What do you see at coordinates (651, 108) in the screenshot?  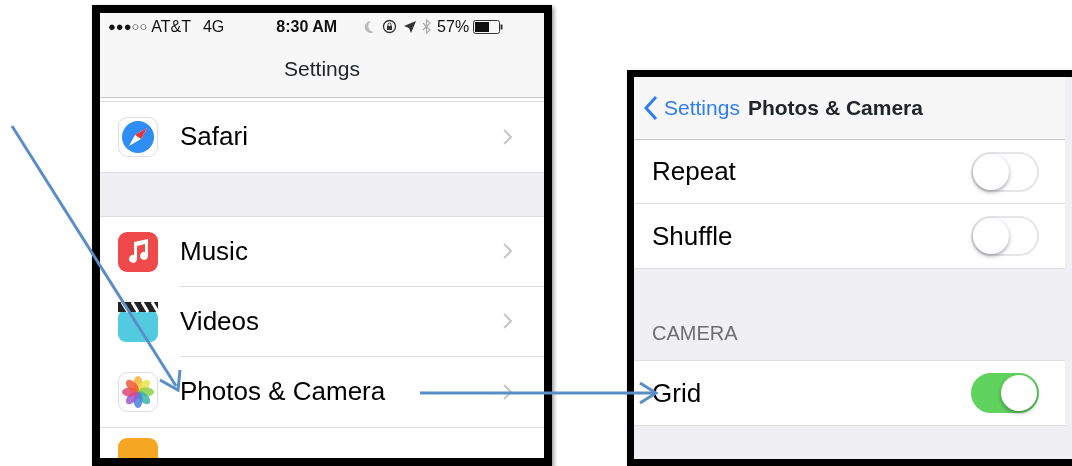 I see `back-chevron-icon` at bounding box center [651, 108].